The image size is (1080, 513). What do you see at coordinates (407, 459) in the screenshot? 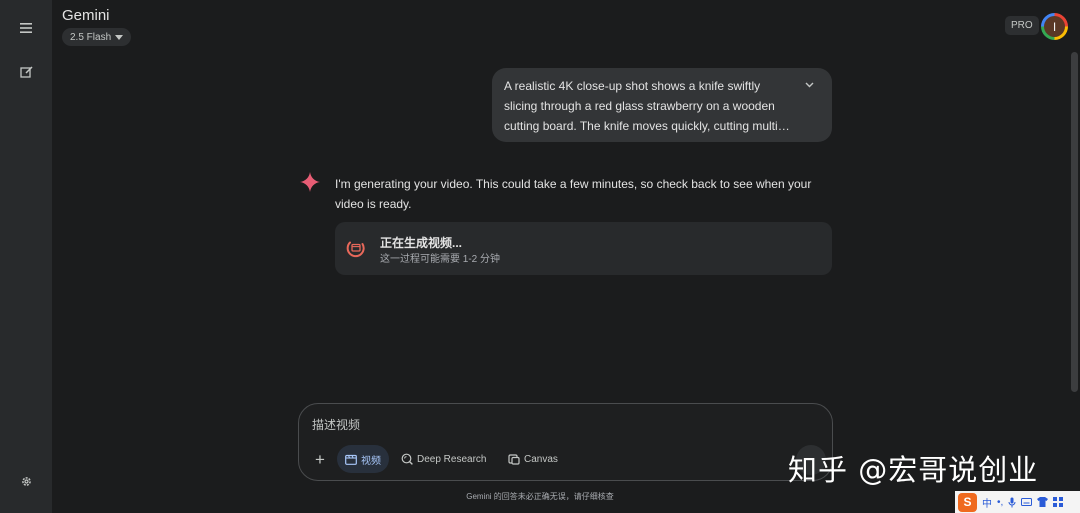
I see `deep-research-icon` at bounding box center [407, 459].